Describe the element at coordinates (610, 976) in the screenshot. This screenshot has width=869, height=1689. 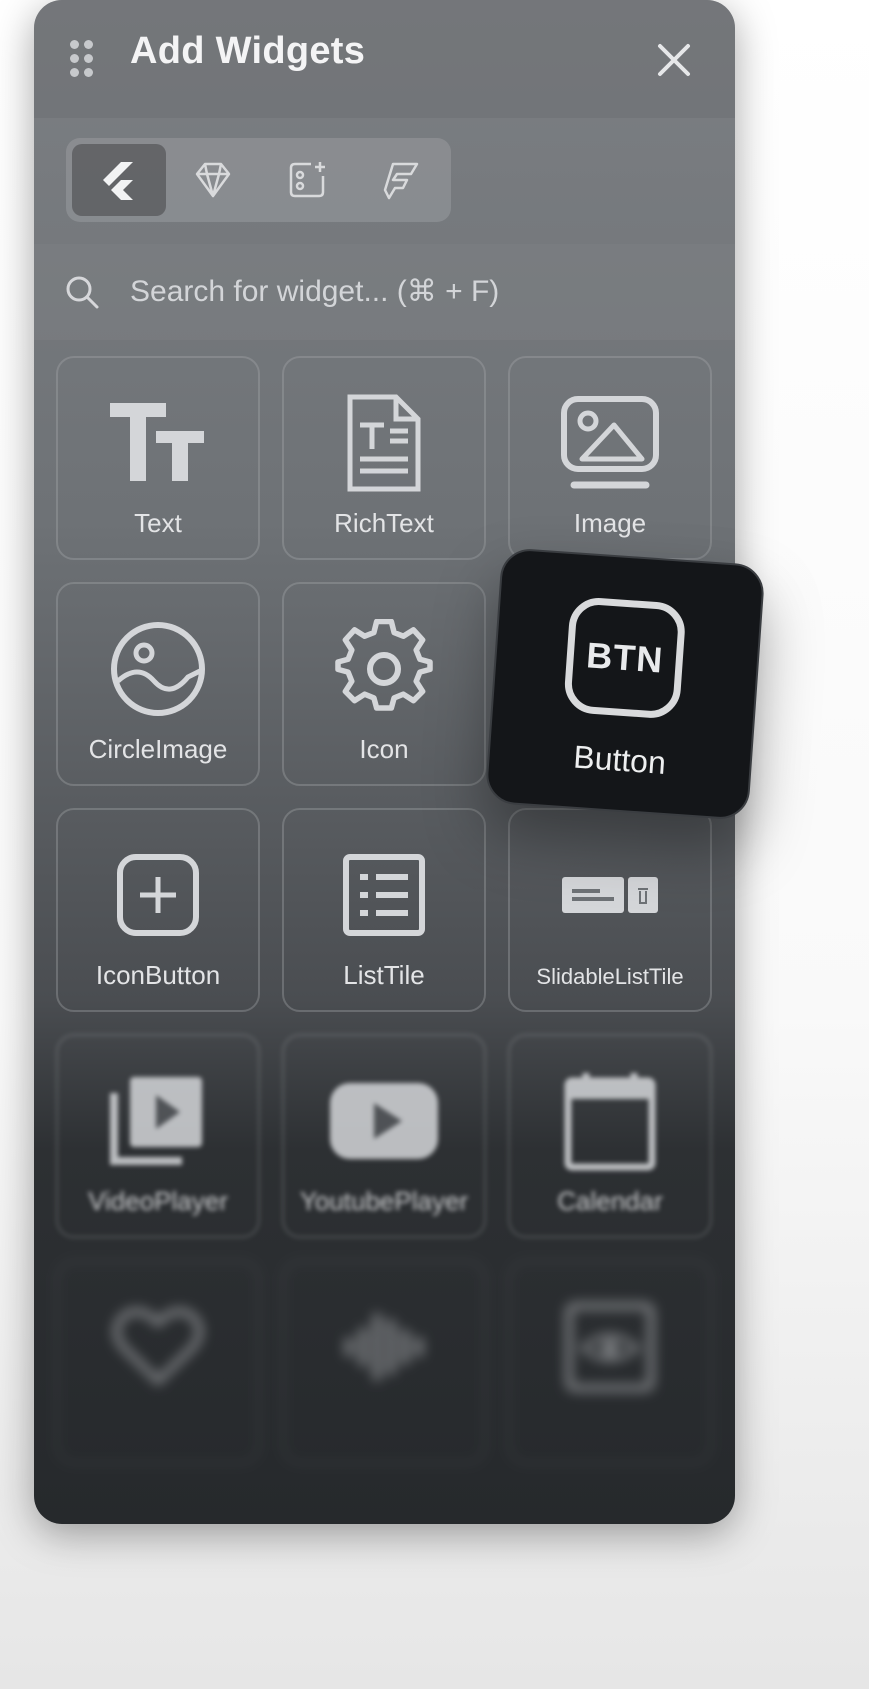
I see `widget-label: SlidableListTile` at that location.